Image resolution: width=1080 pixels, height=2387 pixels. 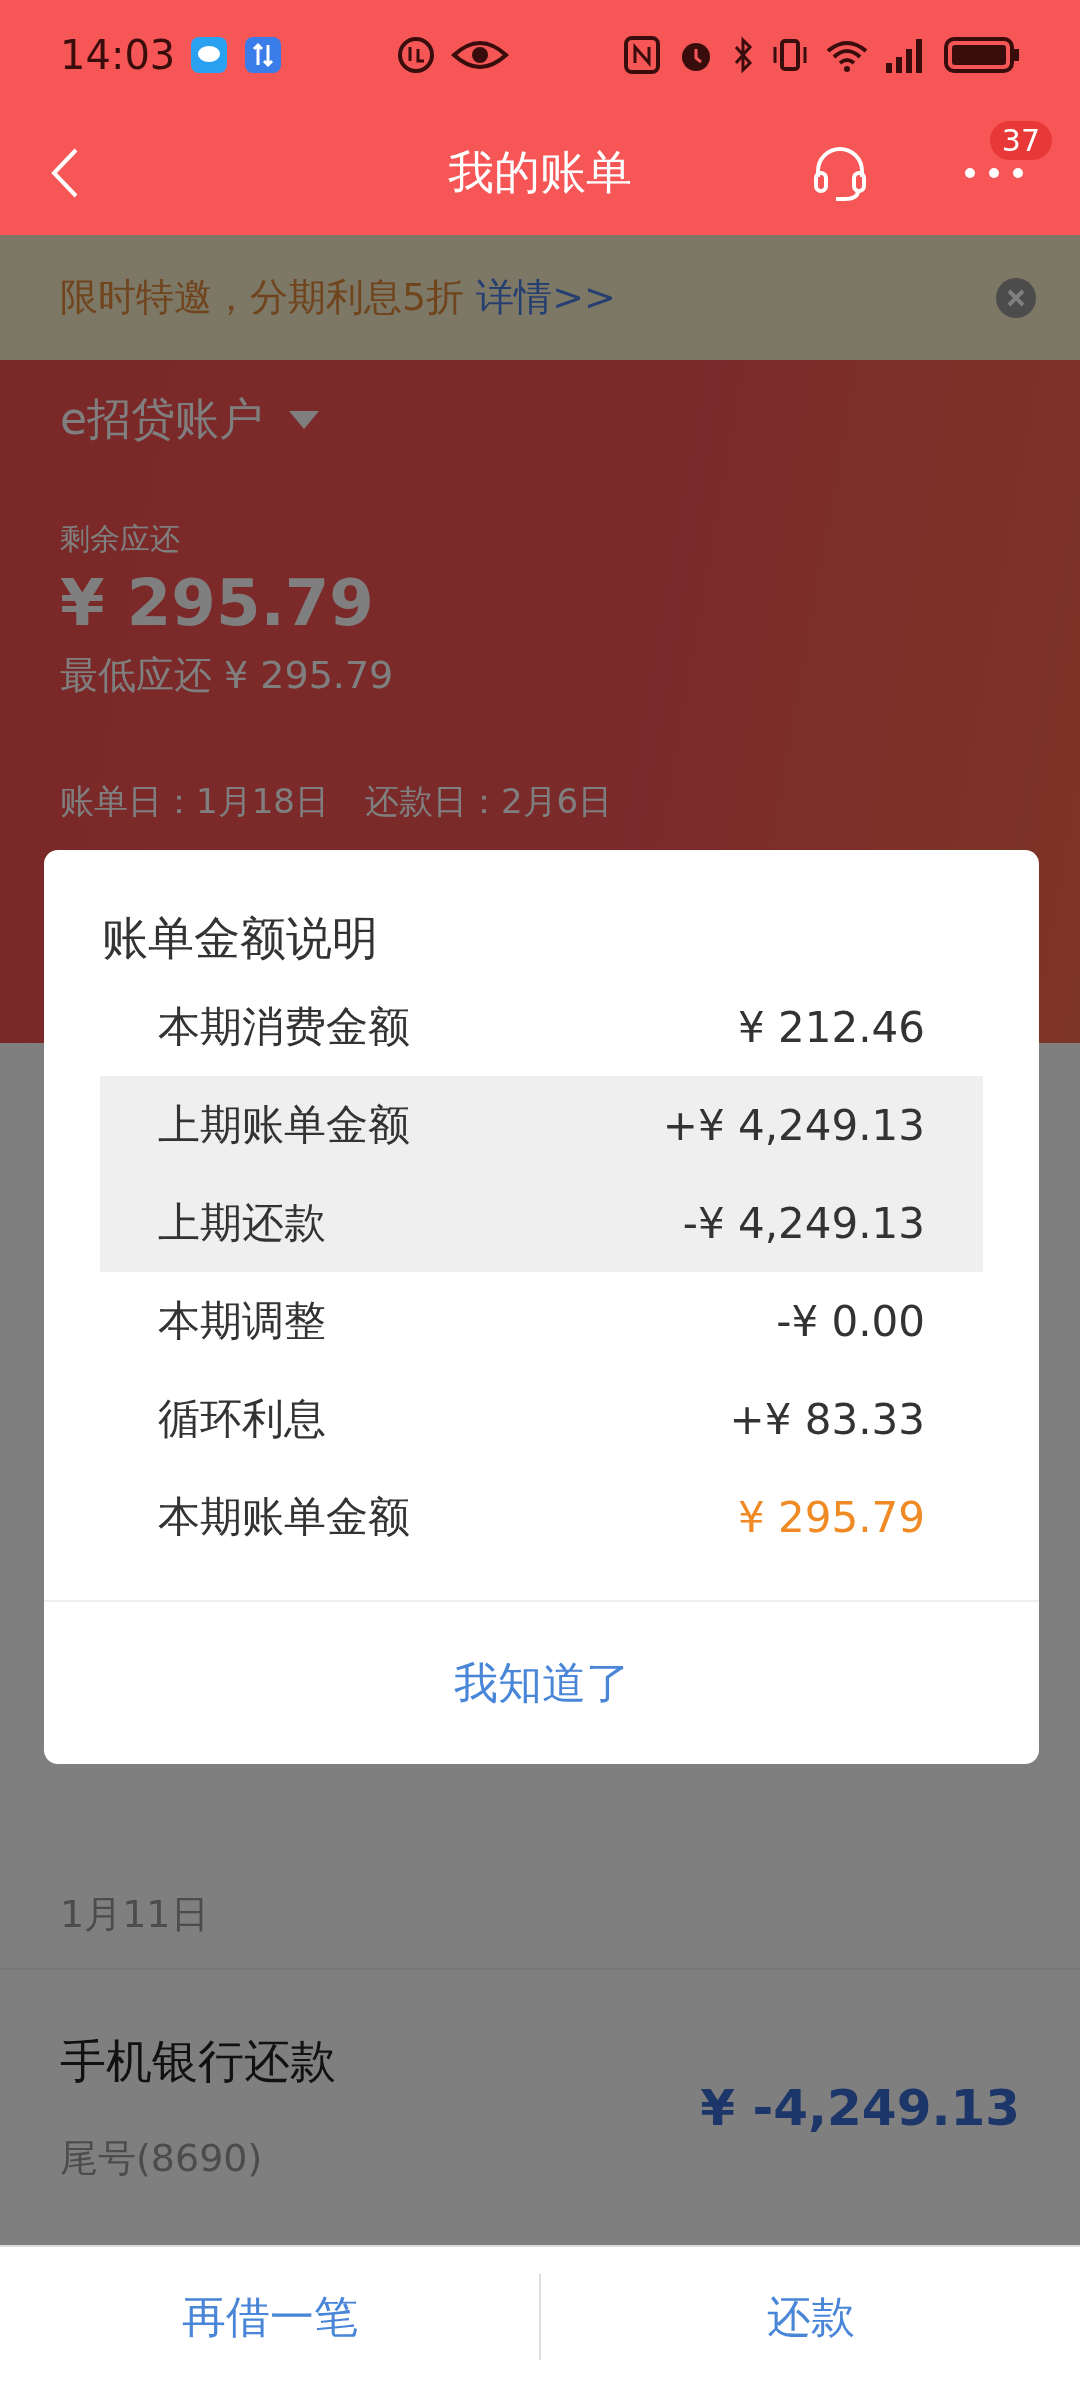 I want to click on details-link: 详情>>, so click(x=546, y=297).